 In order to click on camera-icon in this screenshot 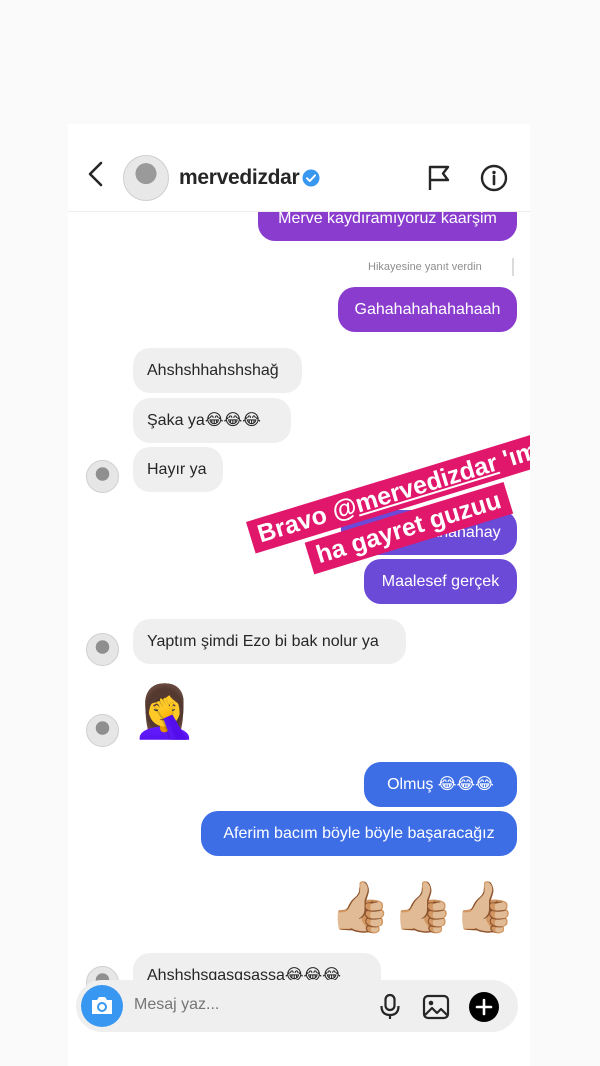, I will do `click(102, 1005)`.